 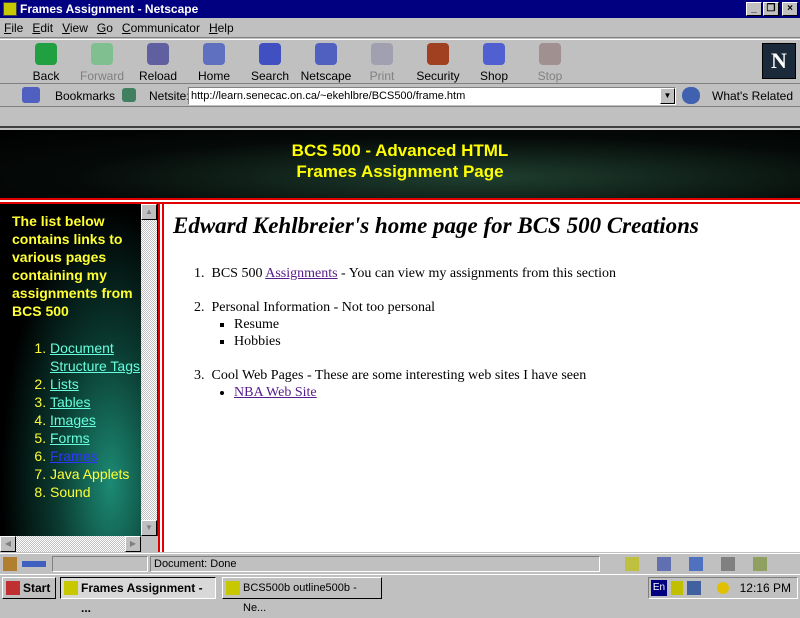 What do you see at coordinates (8, 544) in the screenshot?
I see `scroll-left-button: ◀` at bounding box center [8, 544].